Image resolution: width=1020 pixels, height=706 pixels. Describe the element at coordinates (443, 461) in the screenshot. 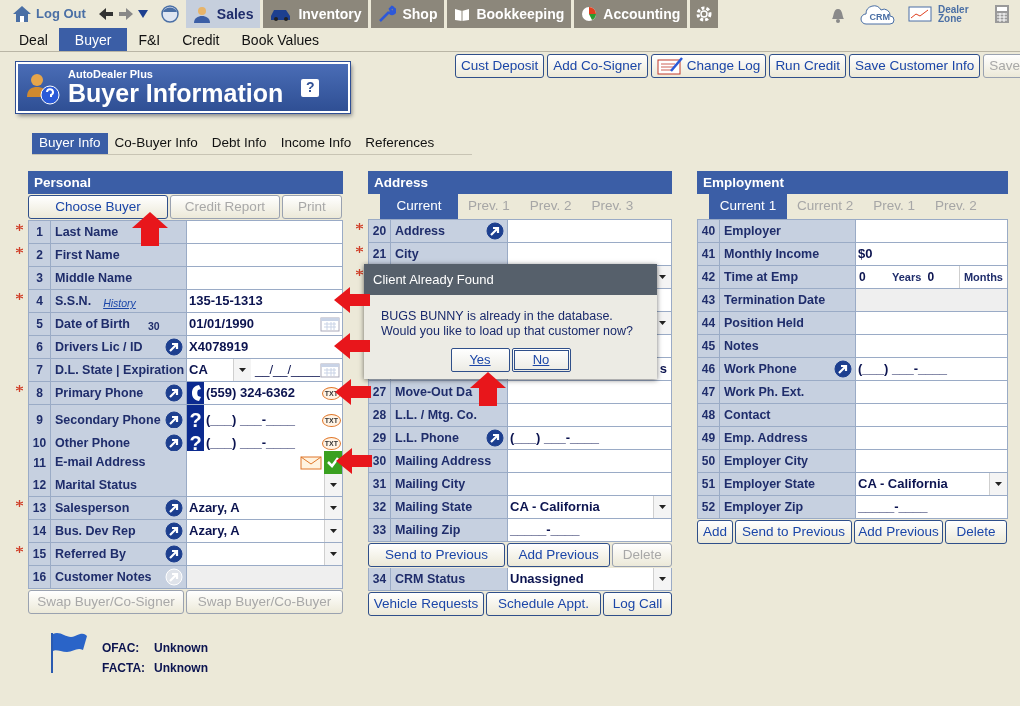

I see `field-label: Mailing Address` at that location.